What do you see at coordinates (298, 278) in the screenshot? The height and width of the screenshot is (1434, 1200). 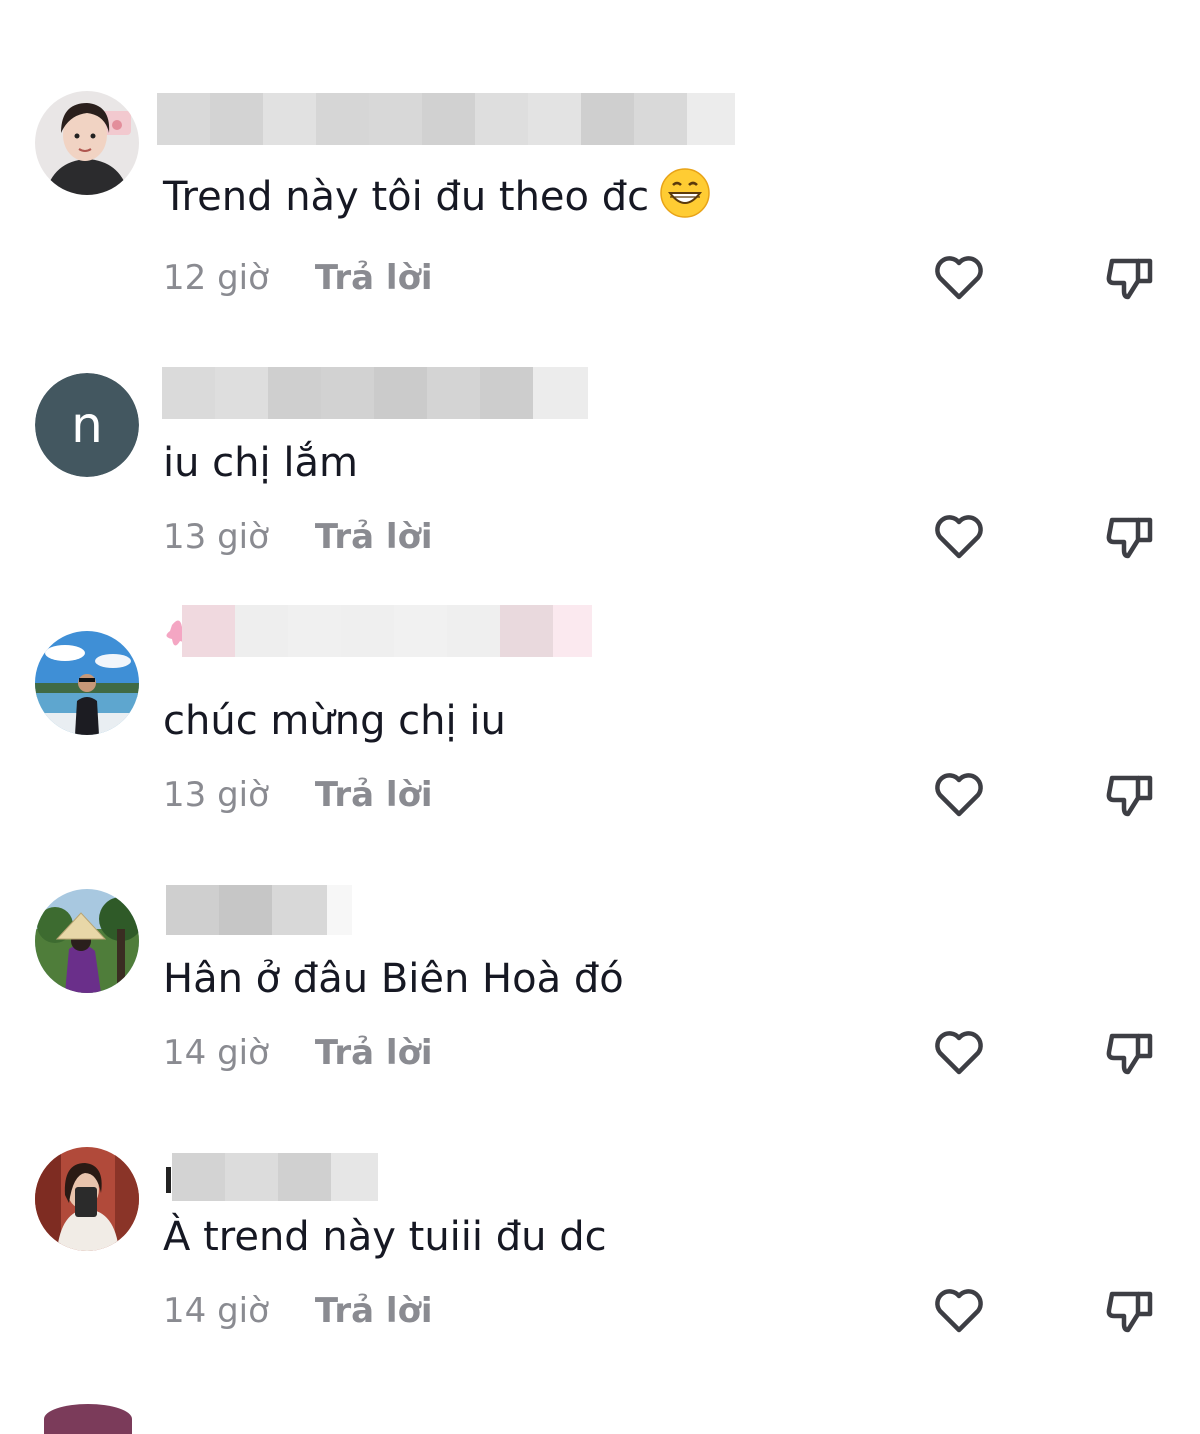 I see `comment-meta: 12 giờ Trả lời` at bounding box center [298, 278].